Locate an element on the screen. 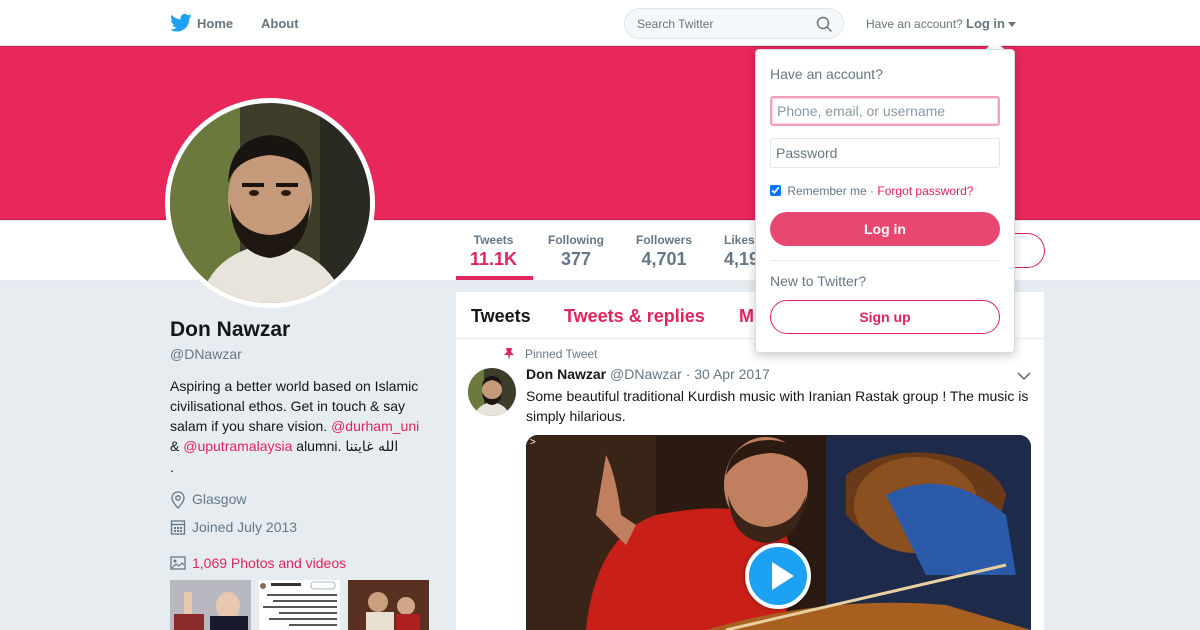 Image resolution: width=1200 pixels, height=630 pixels. profile-avatar is located at coordinates (270, 203).